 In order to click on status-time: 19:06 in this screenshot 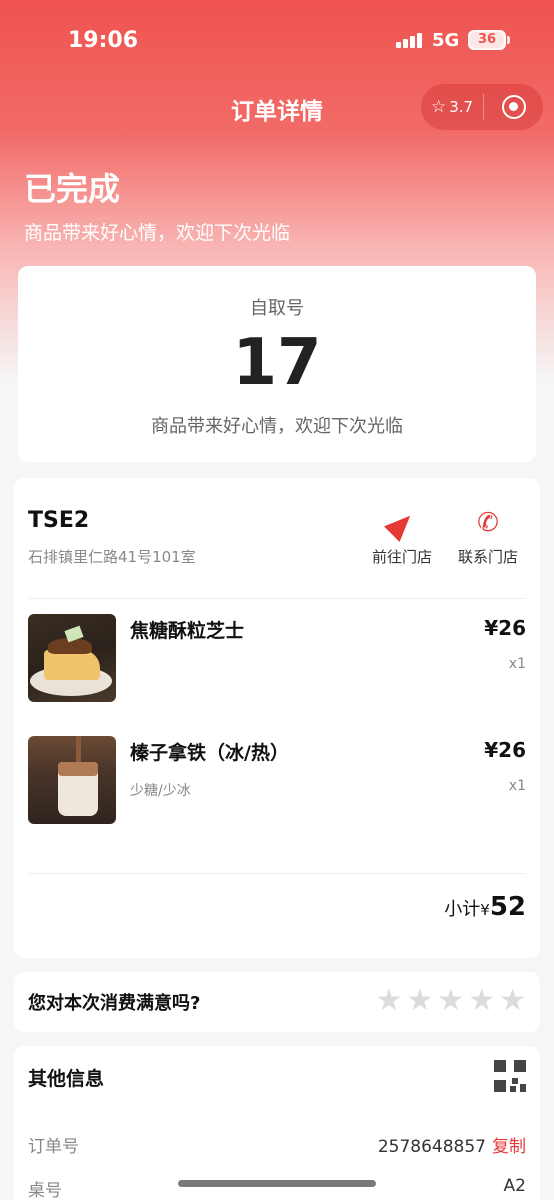, I will do `click(103, 40)`.